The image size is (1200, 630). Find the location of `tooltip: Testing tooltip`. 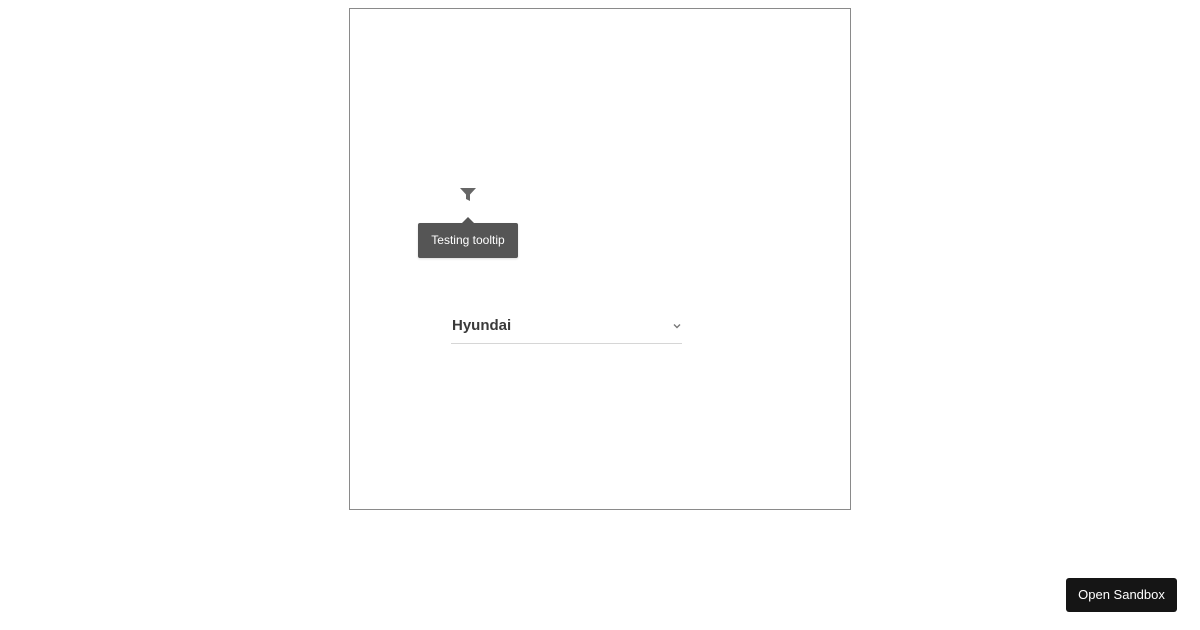

tooltip: Testing tooltip is located at coordinates (468, 237).